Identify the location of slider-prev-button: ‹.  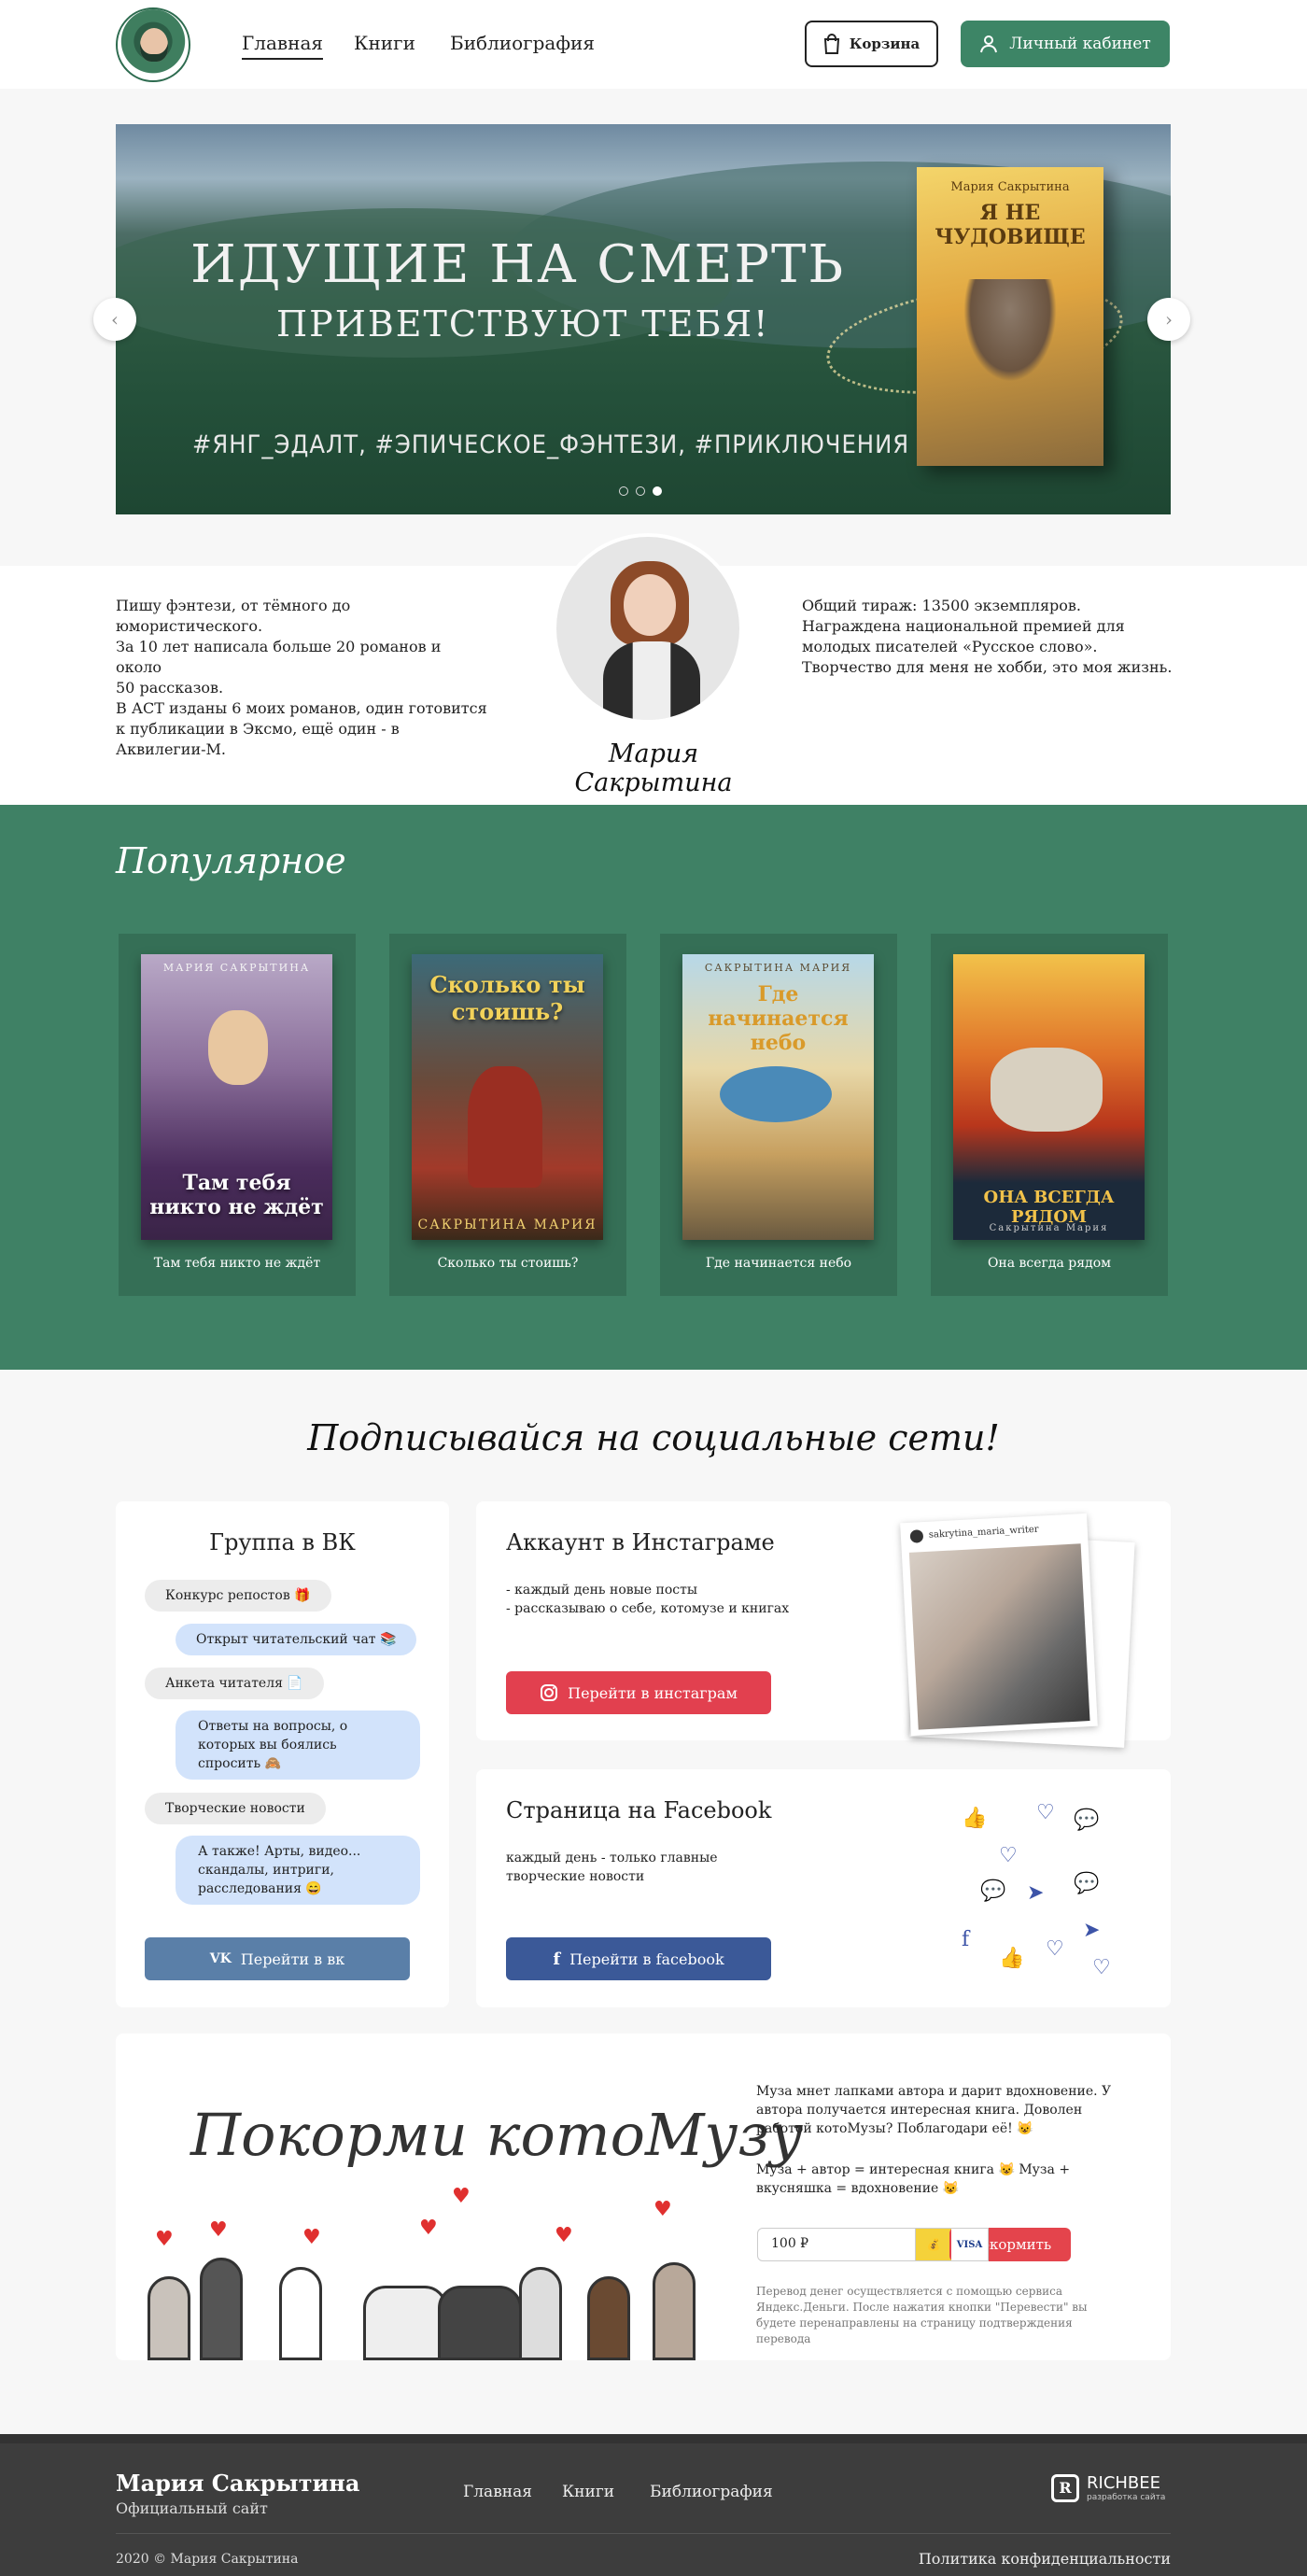
(115, 320).